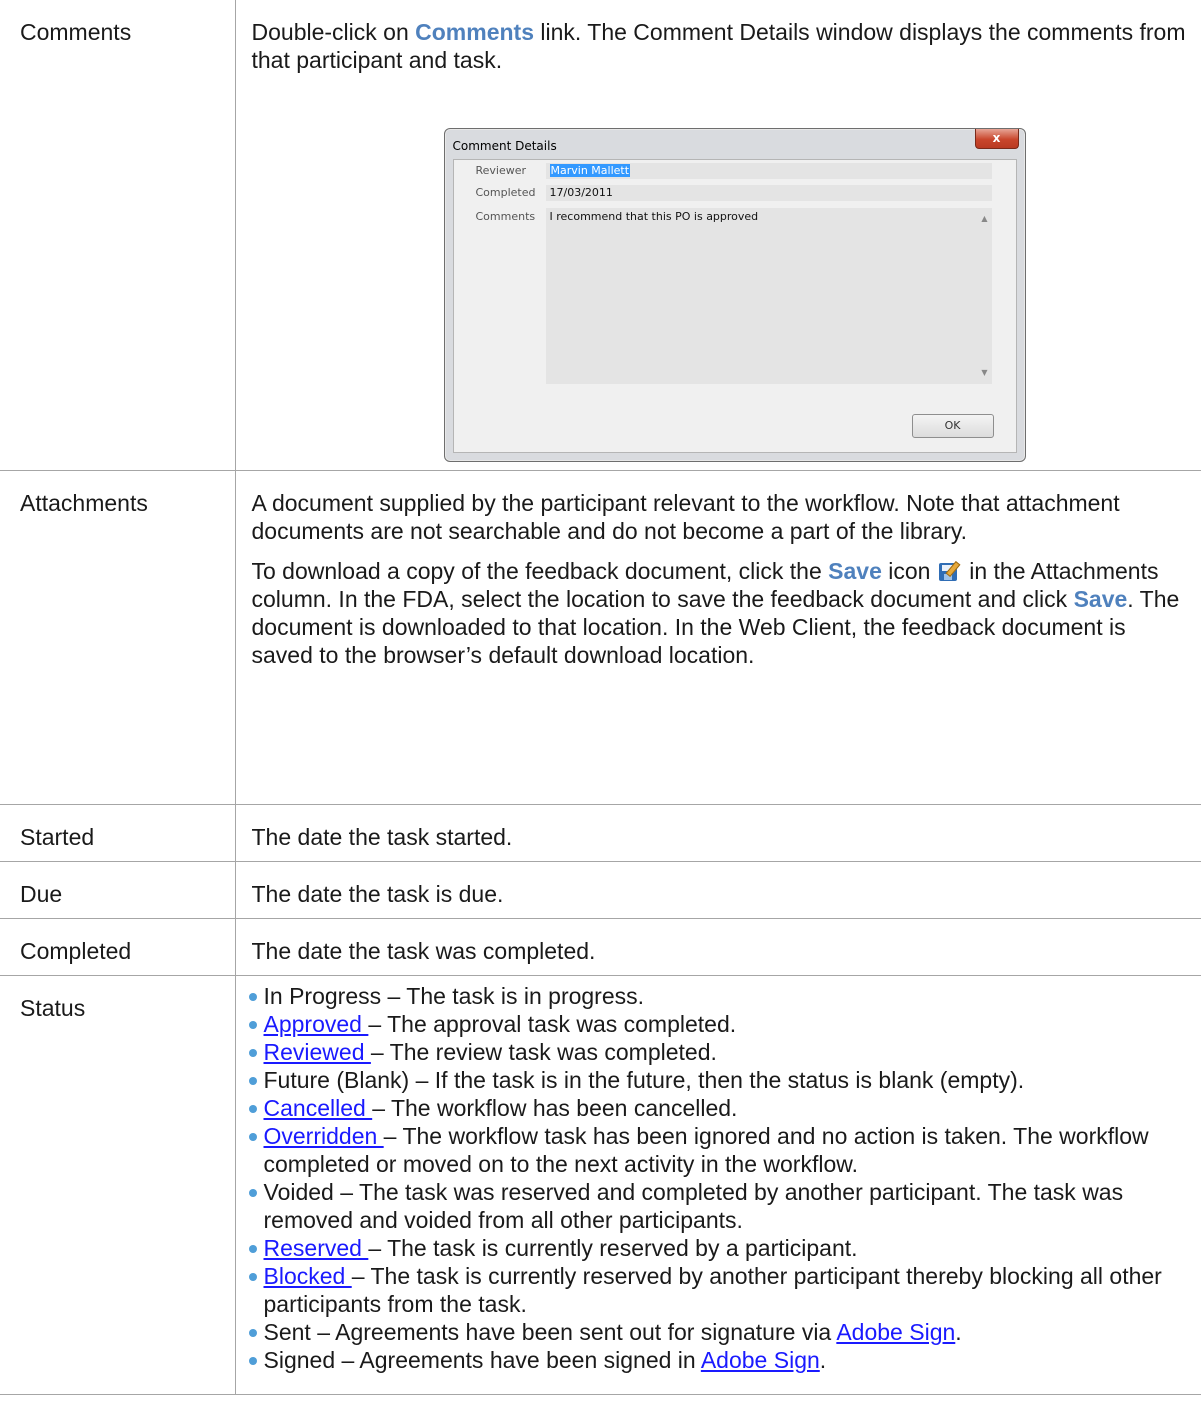 The width and height of the screenshot is (1201, 1420). I want to click on status-name: Future (Blank), so click(336, 1080).